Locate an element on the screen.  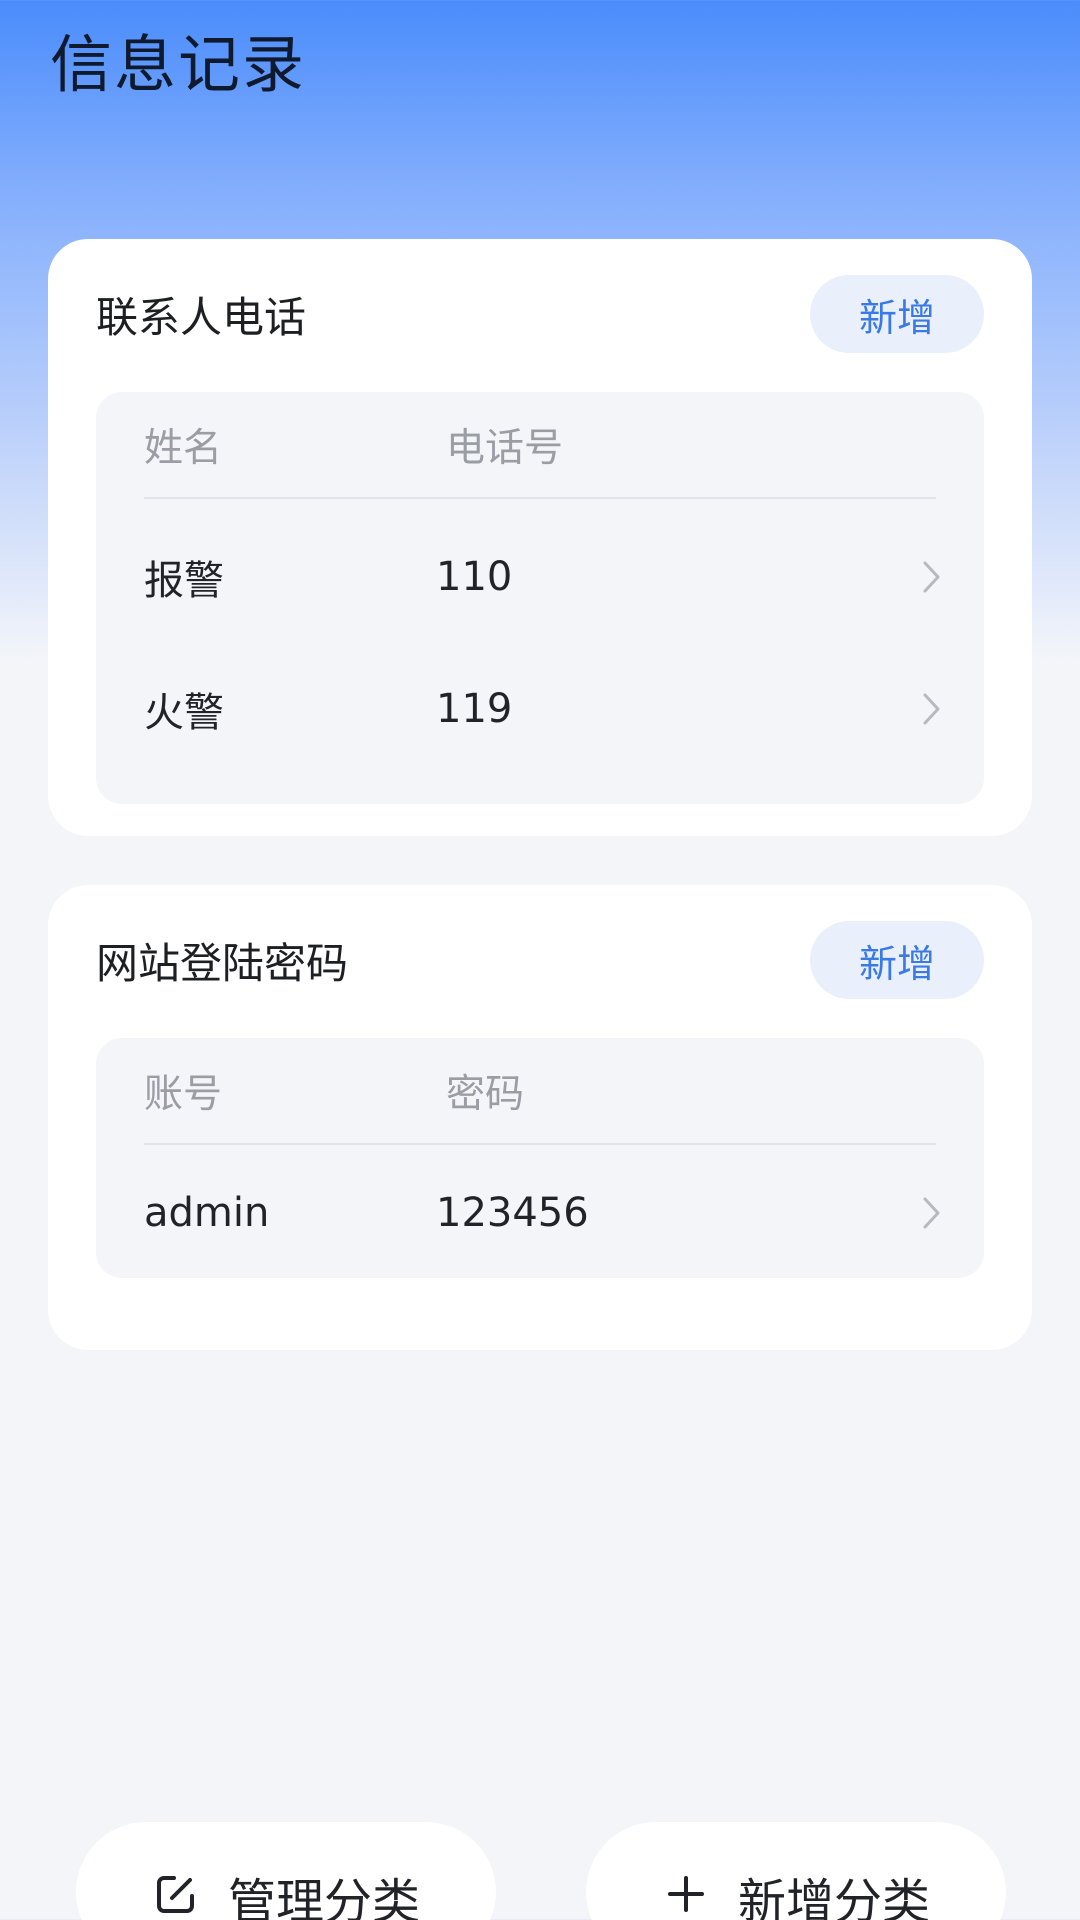
row-phone: 110 is located at coordinates (474, 577).